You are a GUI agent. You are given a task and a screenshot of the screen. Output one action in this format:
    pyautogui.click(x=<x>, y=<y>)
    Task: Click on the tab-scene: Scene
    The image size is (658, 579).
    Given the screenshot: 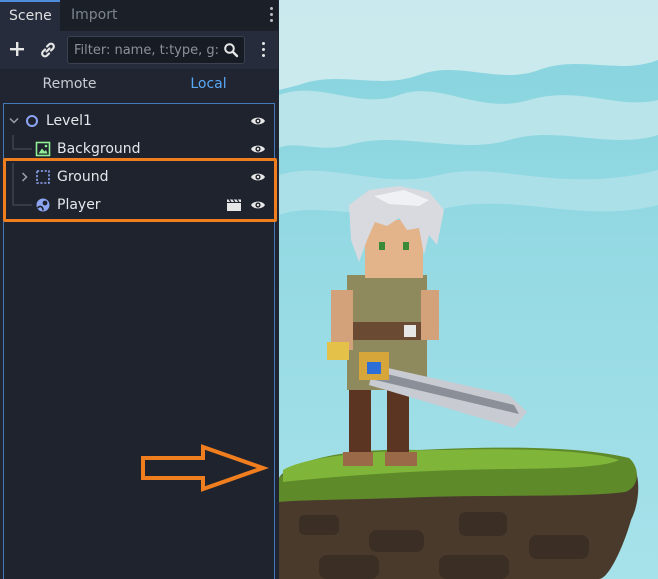 What is the action you would take?
    pyautogui.click(x=30, y=15)
    